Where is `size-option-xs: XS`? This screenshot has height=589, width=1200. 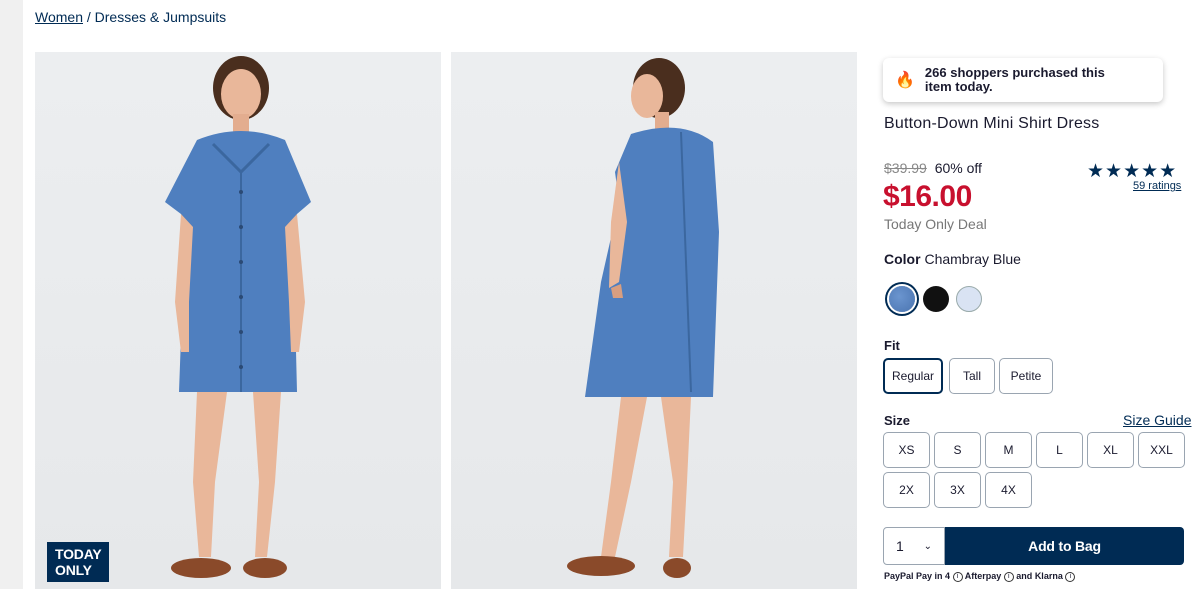
size-option-xs: XS is located at coordinates (906, 450).